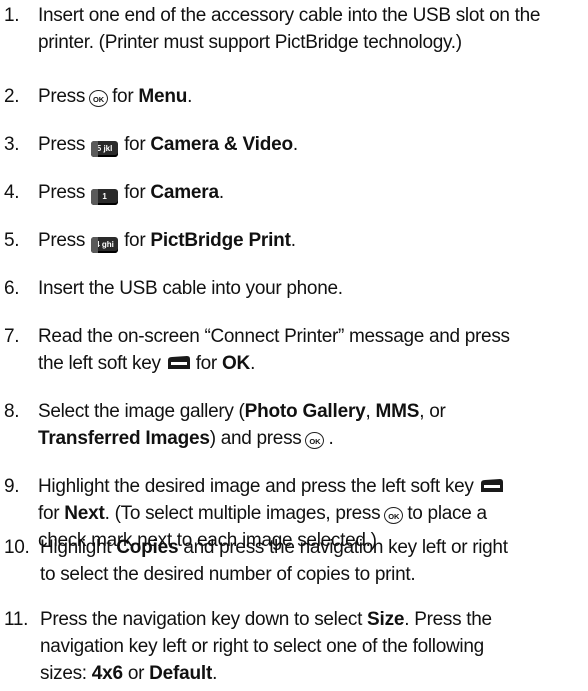 This screenshot has height=691, width=588. What do you see at coordinates (17, 547) in the screenshot?
I see `step-number: 10.` at bounding box center [17, 547].